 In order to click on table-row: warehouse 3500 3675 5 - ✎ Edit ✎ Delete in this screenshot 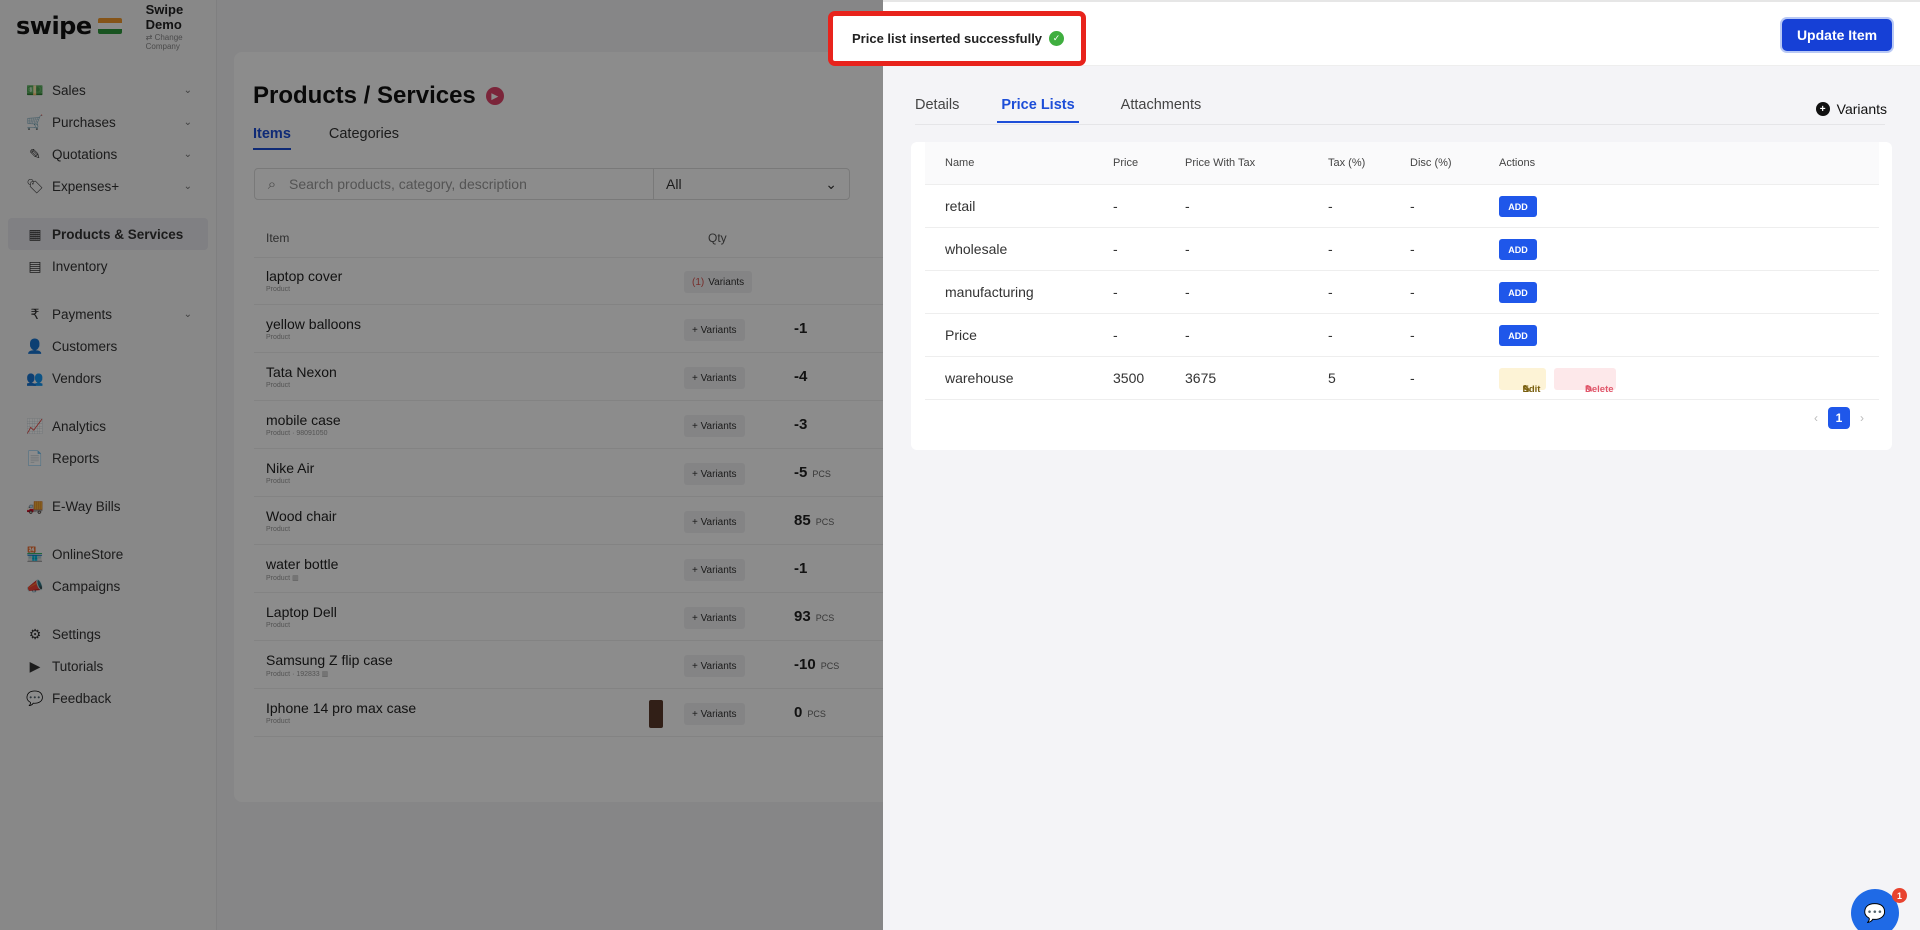, I will do `click(1402, 378)`.